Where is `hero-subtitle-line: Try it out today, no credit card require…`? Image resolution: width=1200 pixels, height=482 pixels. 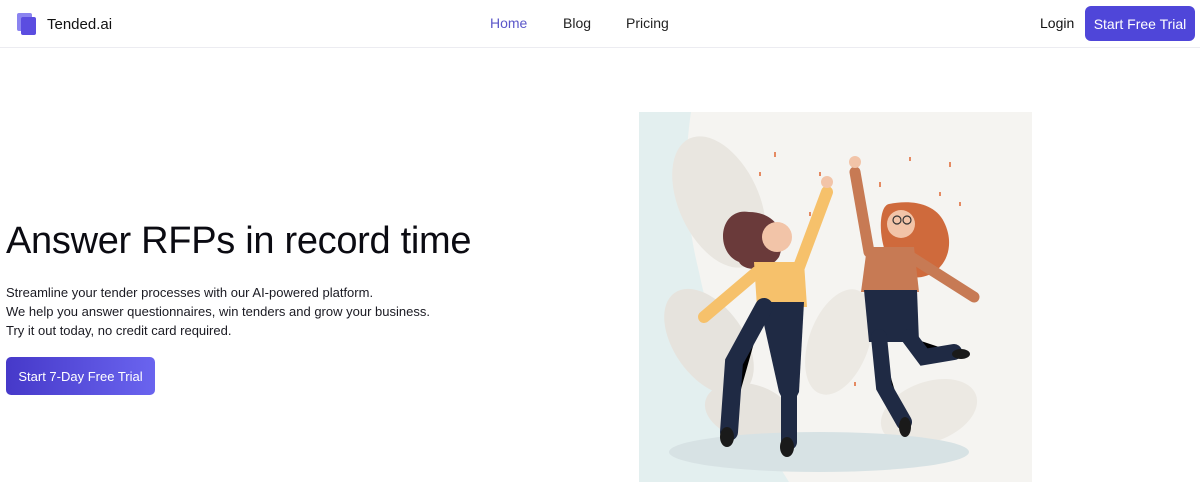
hero-subtitle-line: Try it out today, no credit card require… is located at coordinates (119, 330).